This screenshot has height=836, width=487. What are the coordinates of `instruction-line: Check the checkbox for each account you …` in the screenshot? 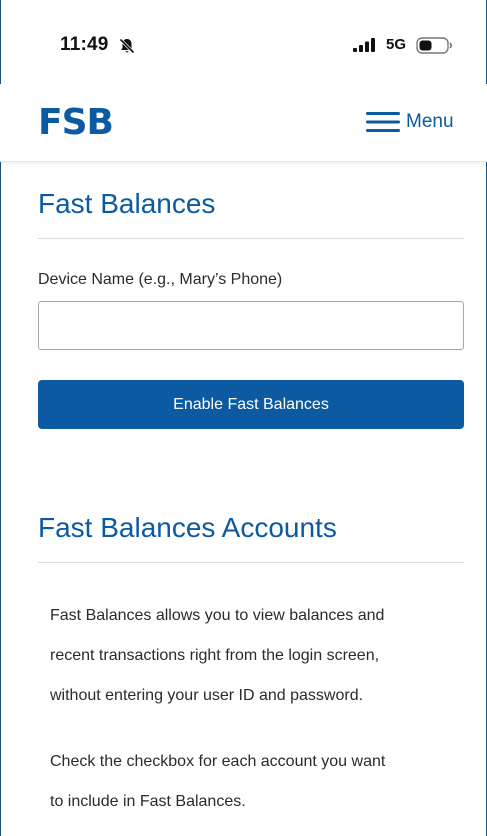 It's located at (218, 761).